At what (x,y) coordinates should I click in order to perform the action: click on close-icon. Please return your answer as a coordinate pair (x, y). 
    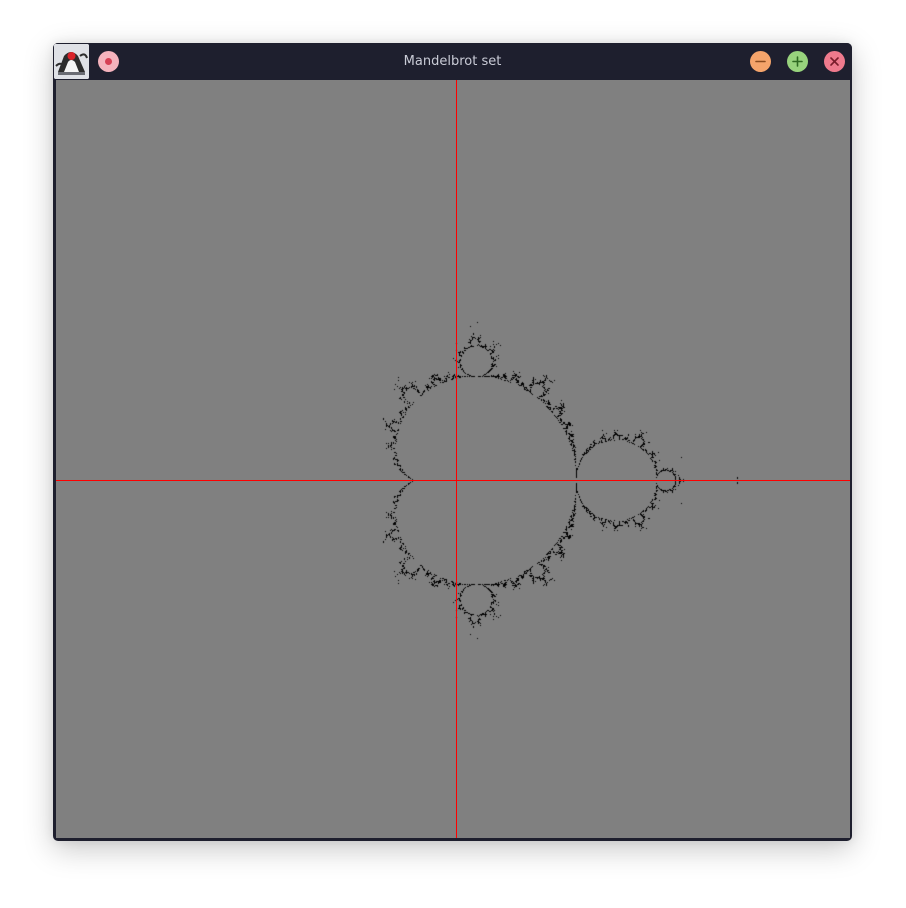
    Looking at the image, I should click on (834, 61).